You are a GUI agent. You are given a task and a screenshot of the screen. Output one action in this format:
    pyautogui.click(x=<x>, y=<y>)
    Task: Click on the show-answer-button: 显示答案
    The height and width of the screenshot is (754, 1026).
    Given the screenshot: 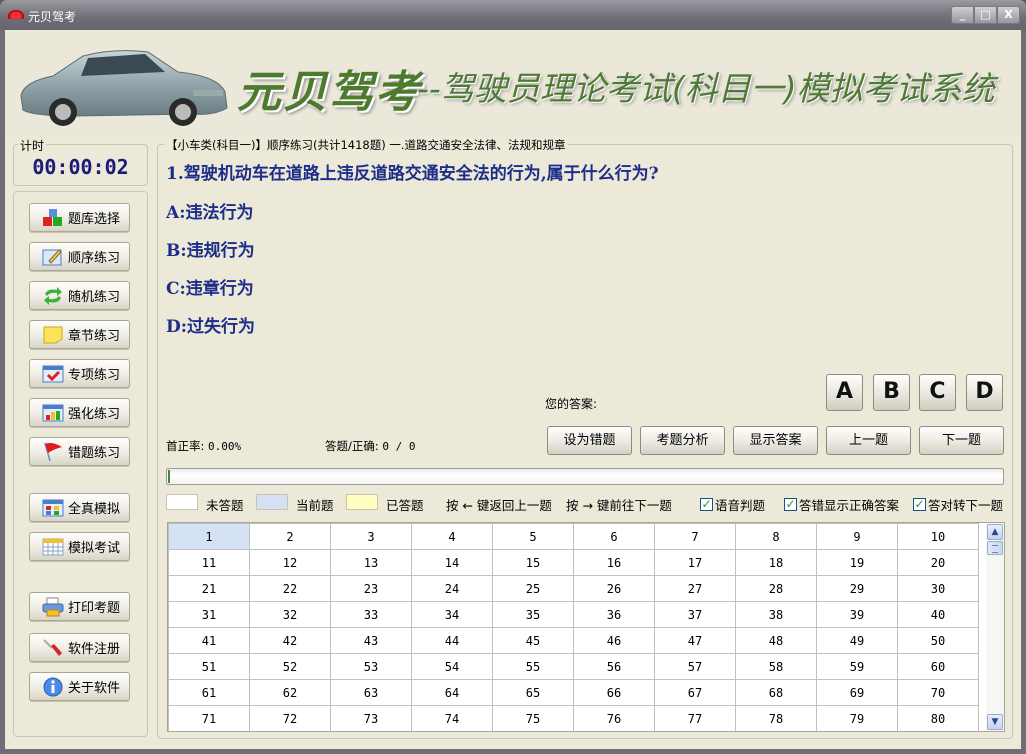 What is the action you would take?
    pyautogui.click(x=775, y=440)
    